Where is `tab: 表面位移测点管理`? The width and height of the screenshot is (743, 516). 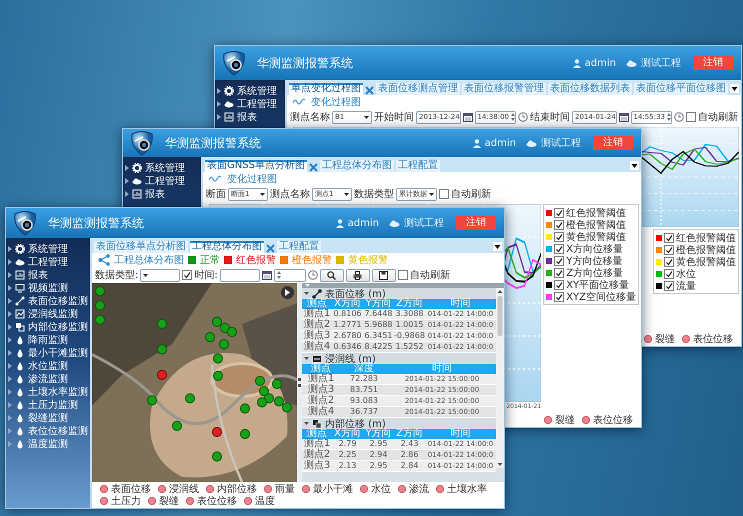
tab: 表面位移测点管理 is located at coordinates (418, 89).